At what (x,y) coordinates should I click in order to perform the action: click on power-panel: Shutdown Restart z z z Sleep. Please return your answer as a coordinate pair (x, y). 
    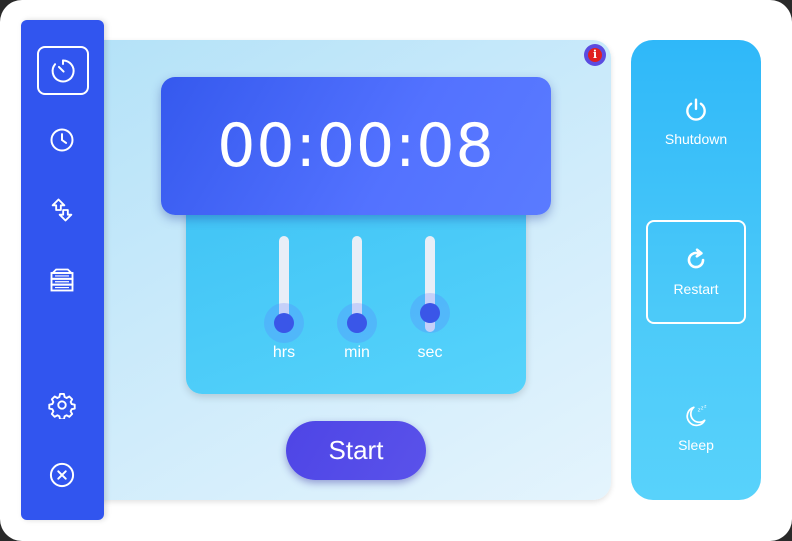
    Looking at the image, I should click on (696, 270).